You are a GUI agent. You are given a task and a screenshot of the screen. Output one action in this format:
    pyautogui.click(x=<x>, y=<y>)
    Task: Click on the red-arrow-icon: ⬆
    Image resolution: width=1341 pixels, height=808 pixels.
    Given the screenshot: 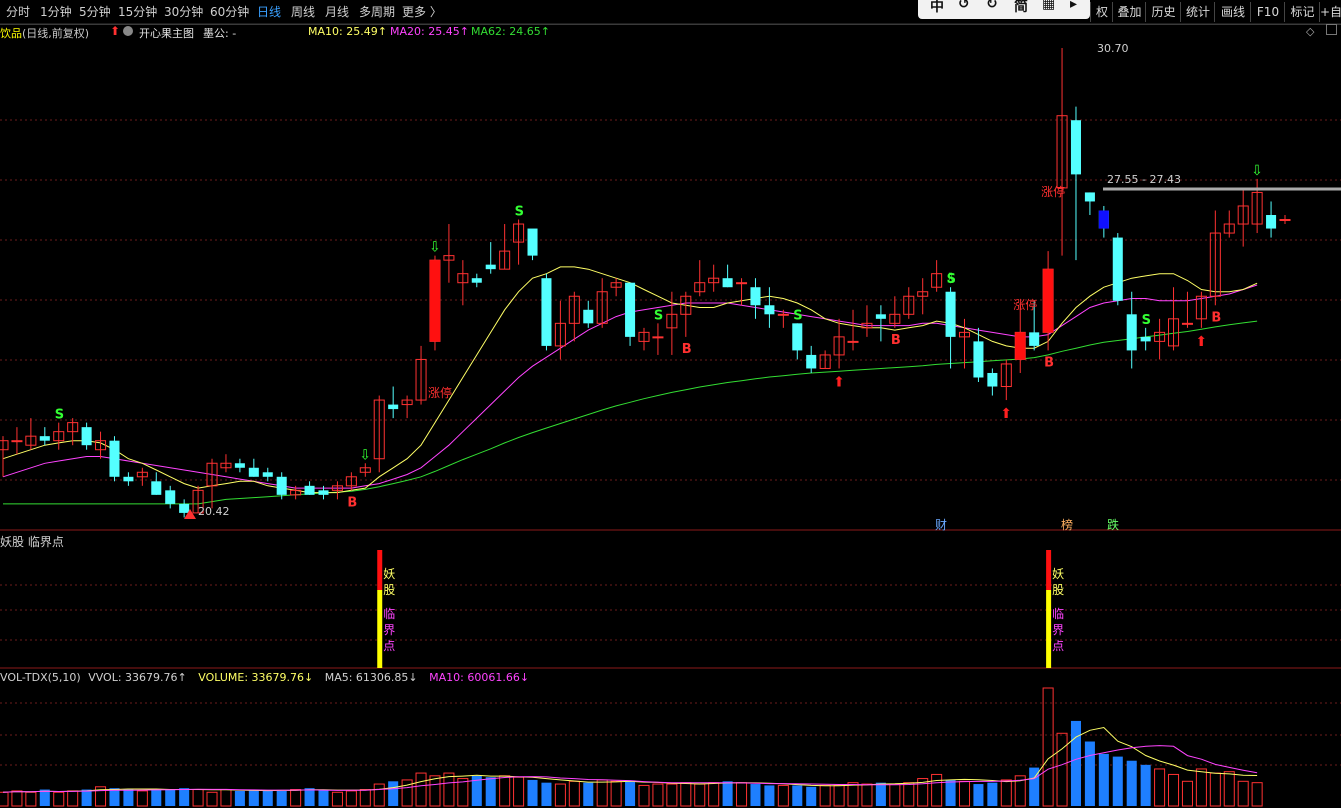 What is the action you would take?
    pyautogui.click(x=115, y=31)
    